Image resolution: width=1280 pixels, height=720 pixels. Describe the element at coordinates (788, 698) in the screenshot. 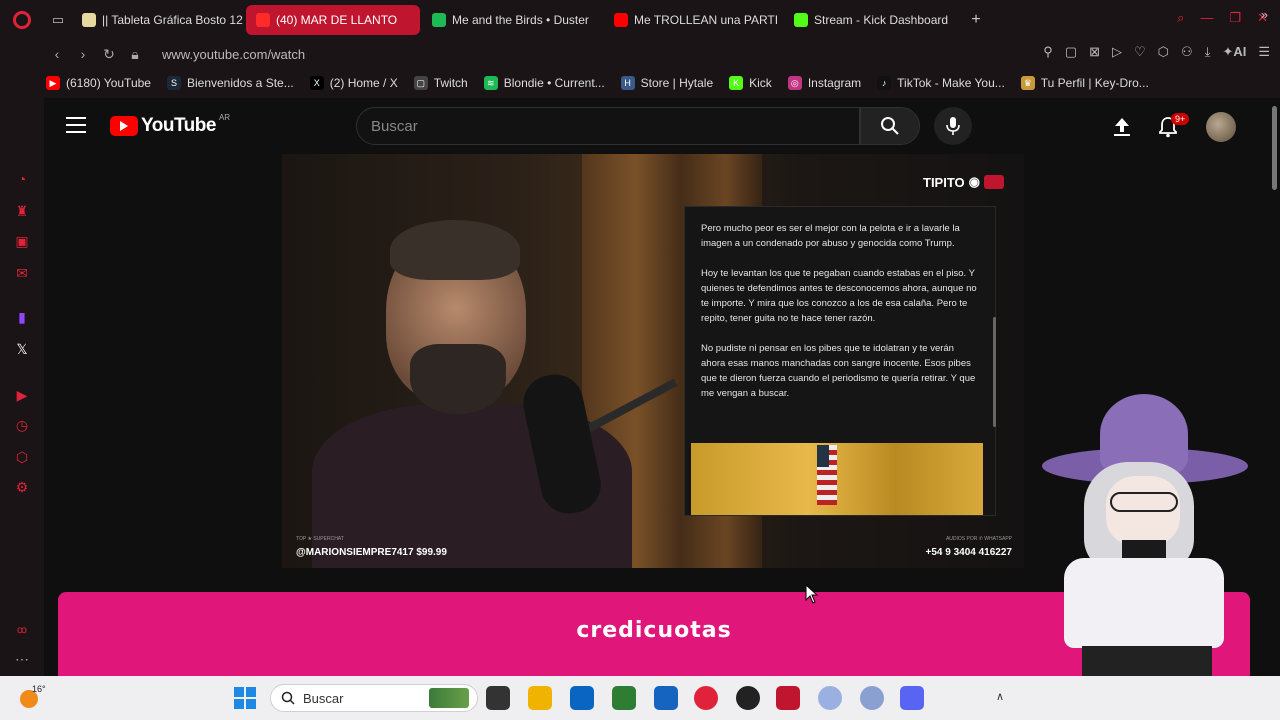

I see `tiktok-live-icon` at that location.